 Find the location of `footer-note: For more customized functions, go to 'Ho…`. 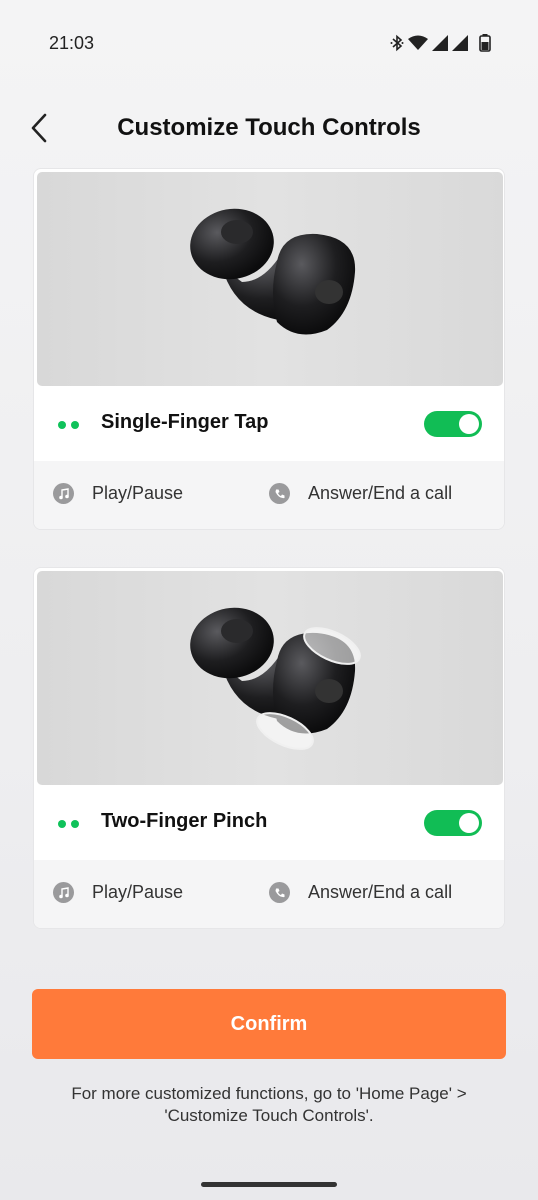

footer-note: For more customized functions, go to 'Ho… is located at coordinates (269, 1104).